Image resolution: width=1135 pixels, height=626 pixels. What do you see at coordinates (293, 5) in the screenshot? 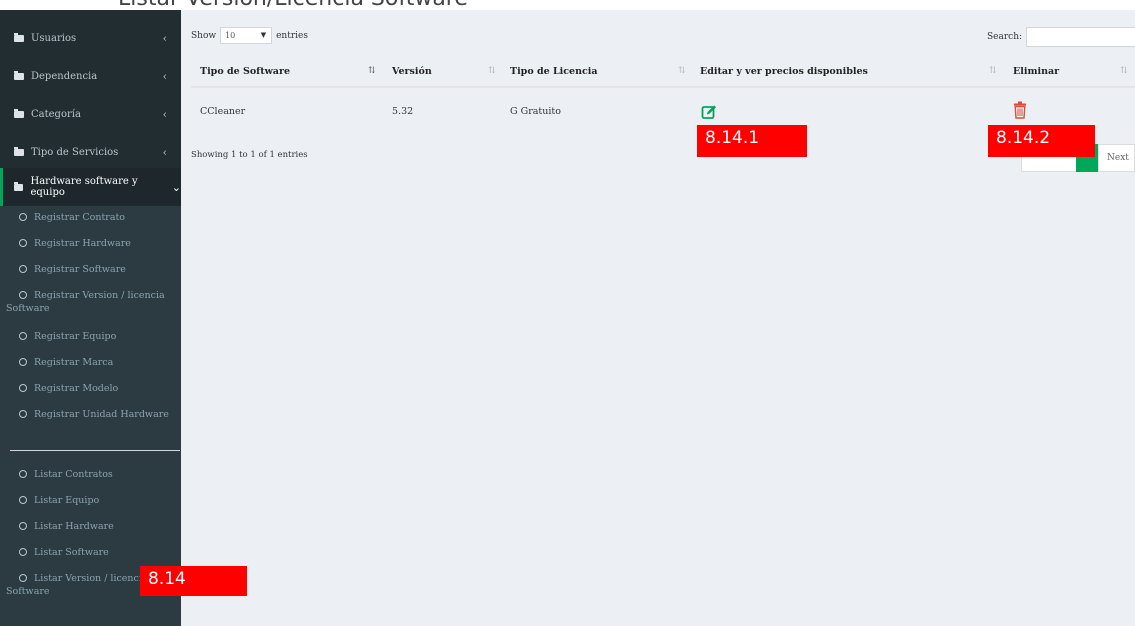
I see `page-heading: Listar Version/Licencia Software` at bounding box center [293, 5].